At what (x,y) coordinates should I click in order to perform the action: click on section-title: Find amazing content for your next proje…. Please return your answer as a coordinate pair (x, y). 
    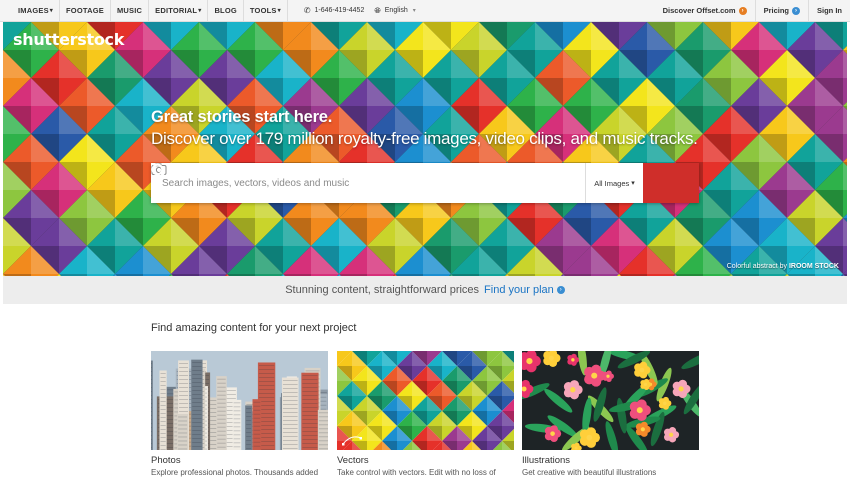
    Looking at the image, I should click on (254, 328).